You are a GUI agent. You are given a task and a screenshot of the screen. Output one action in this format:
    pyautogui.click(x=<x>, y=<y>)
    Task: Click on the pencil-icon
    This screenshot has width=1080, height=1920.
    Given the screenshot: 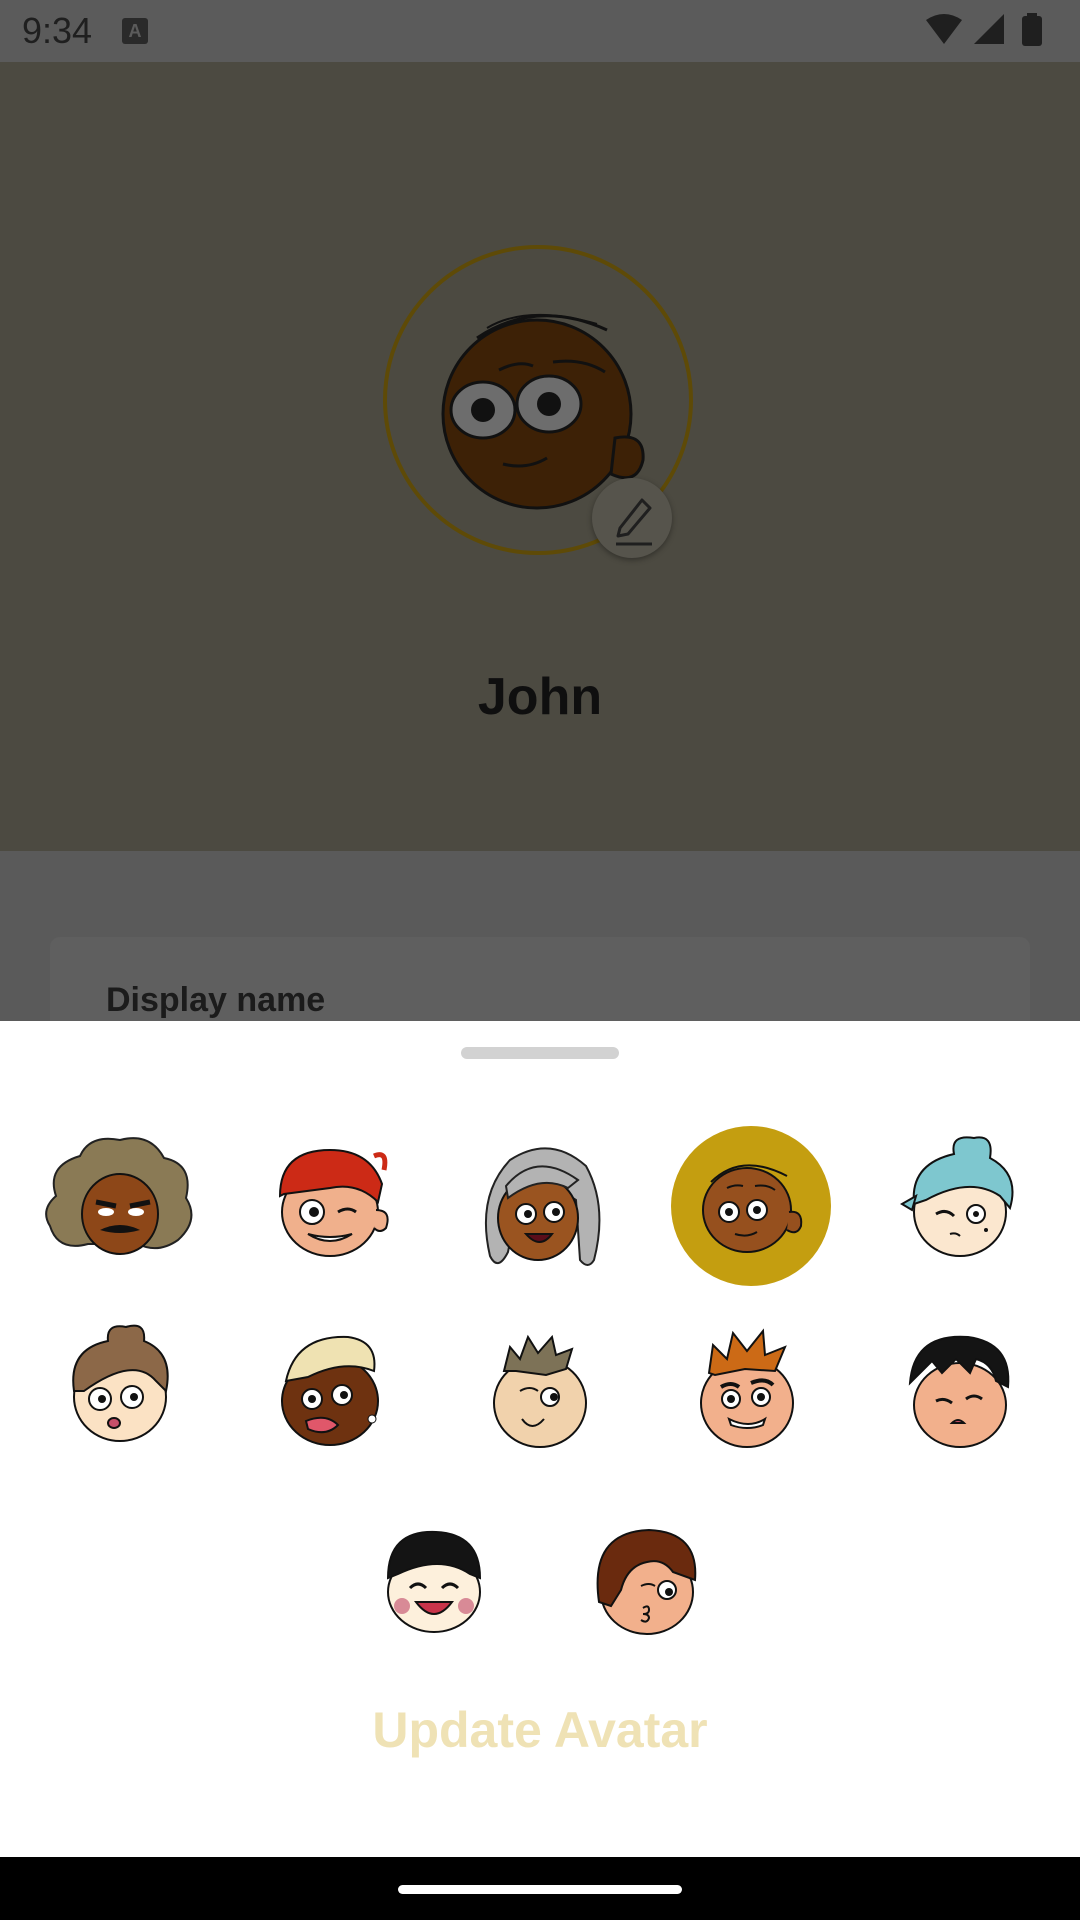 What is the action you would take?
    pyautogui.click(x=634, y=522)
    